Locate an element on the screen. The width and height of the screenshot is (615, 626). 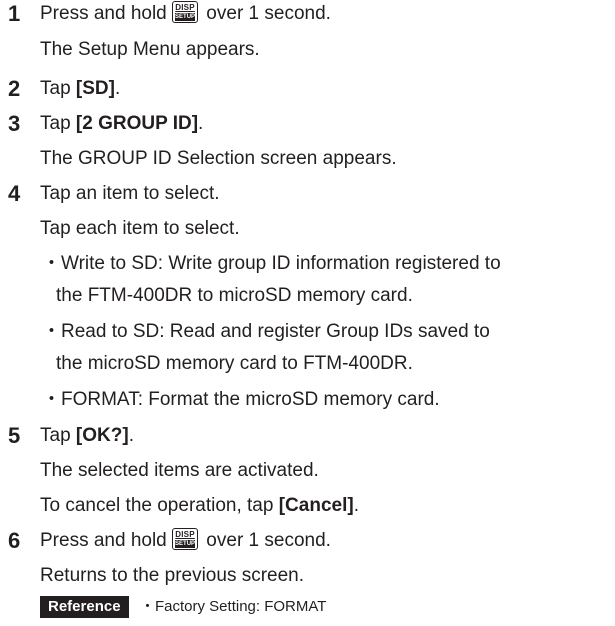
step-3-line: Tap [2 GROUP ID]. is located at coordinates (121, 124).